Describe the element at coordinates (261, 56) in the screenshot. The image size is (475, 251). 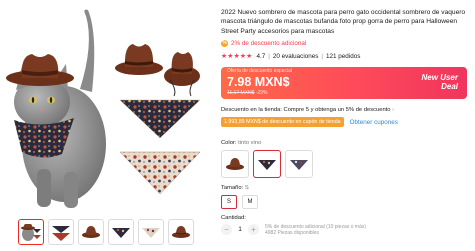
I see `rating-value: 4.7` at that location.